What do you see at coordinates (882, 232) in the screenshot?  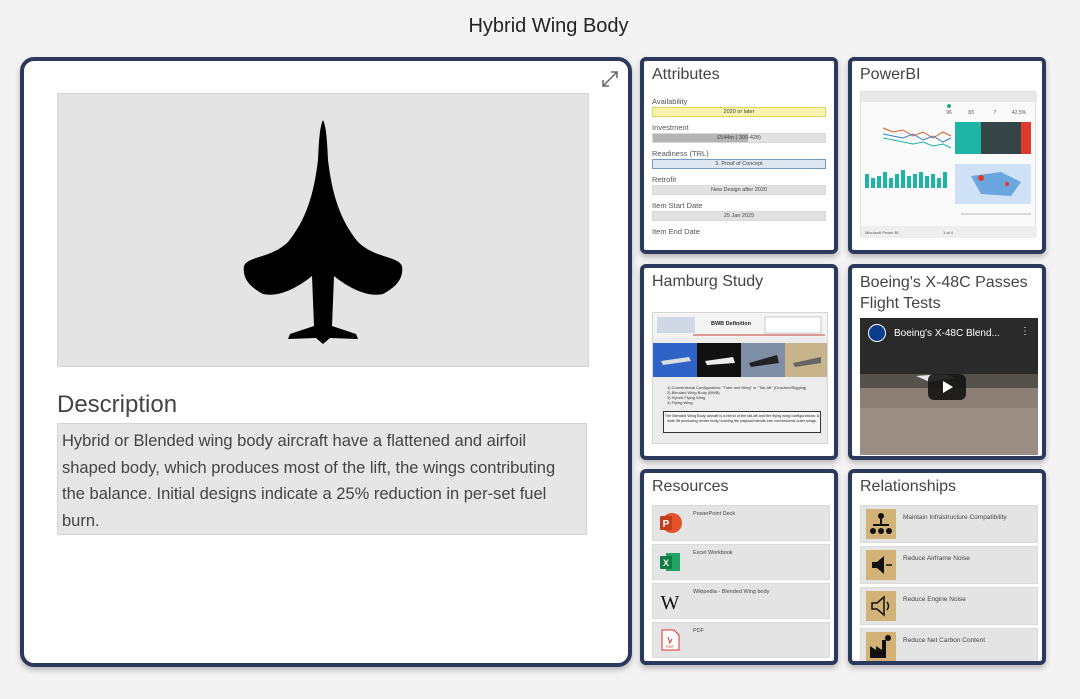 I see `powerbi-footer-left: Microsoft Power BI` at bounding box center [882, 232].